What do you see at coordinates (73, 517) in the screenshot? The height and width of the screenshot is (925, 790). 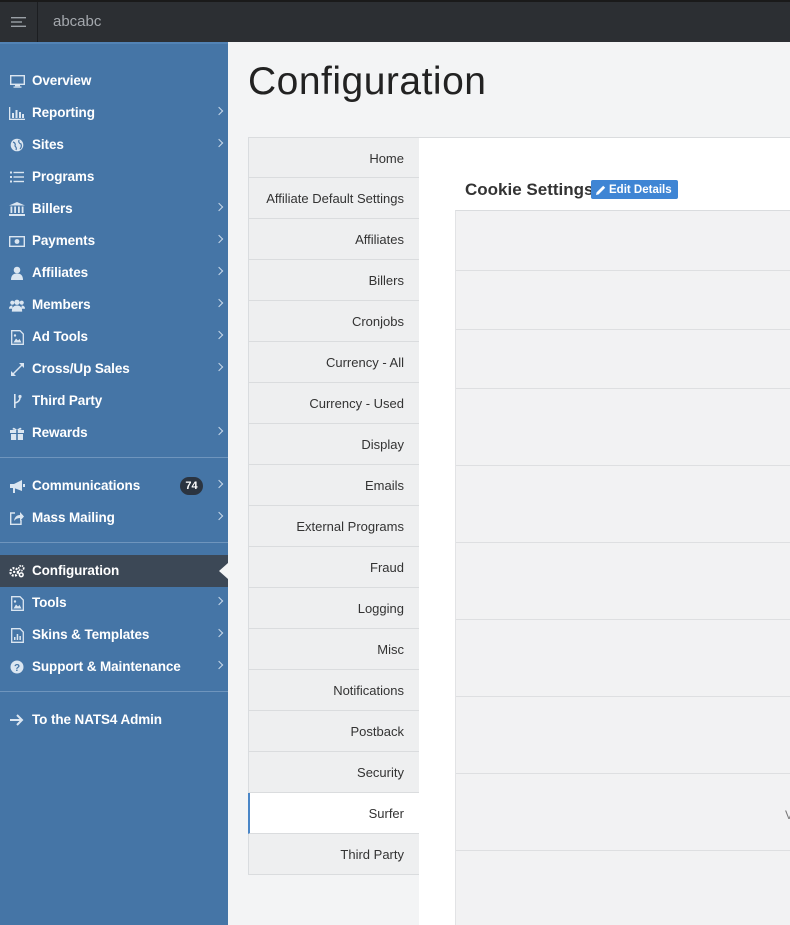 I see `sidebar-item-label: Mass Mailing` at bounding box center [73, 517].